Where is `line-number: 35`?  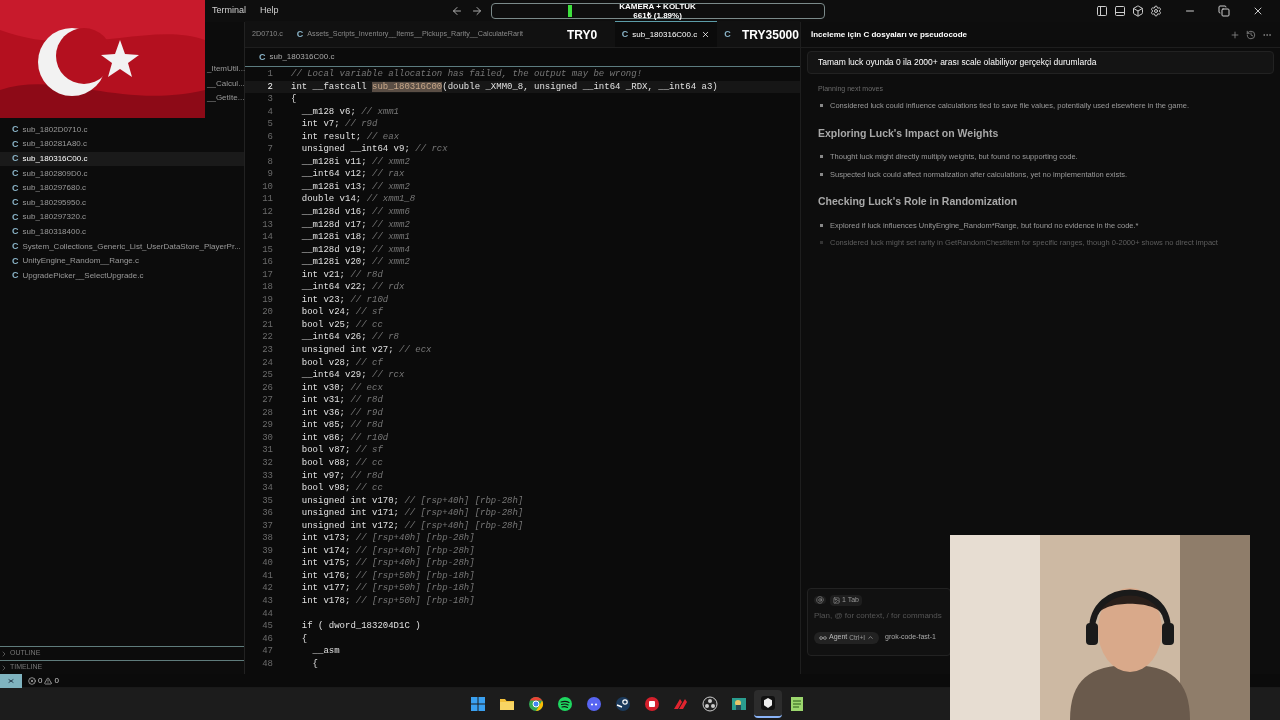
line-number: 35 is located at coordinates (267, 501).